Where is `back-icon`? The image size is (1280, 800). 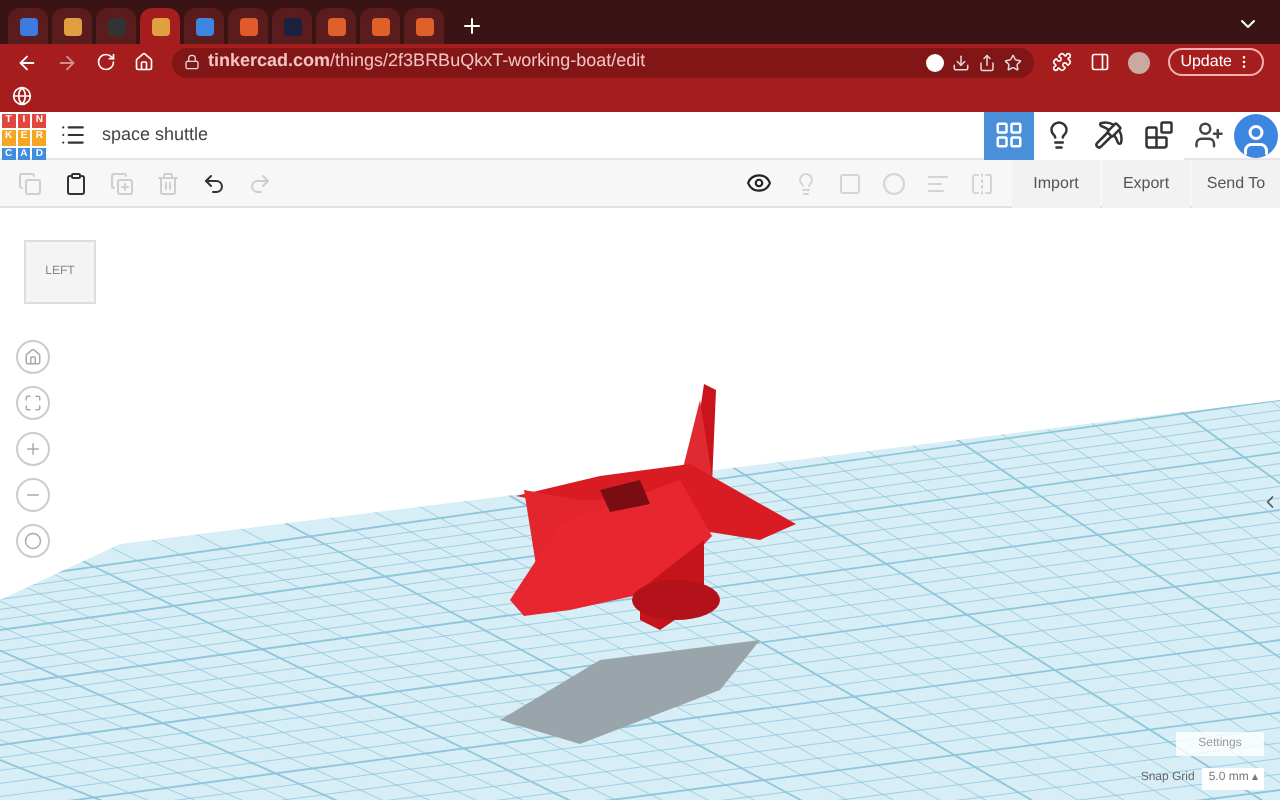
back-icon is located at coordinates (27, 62).